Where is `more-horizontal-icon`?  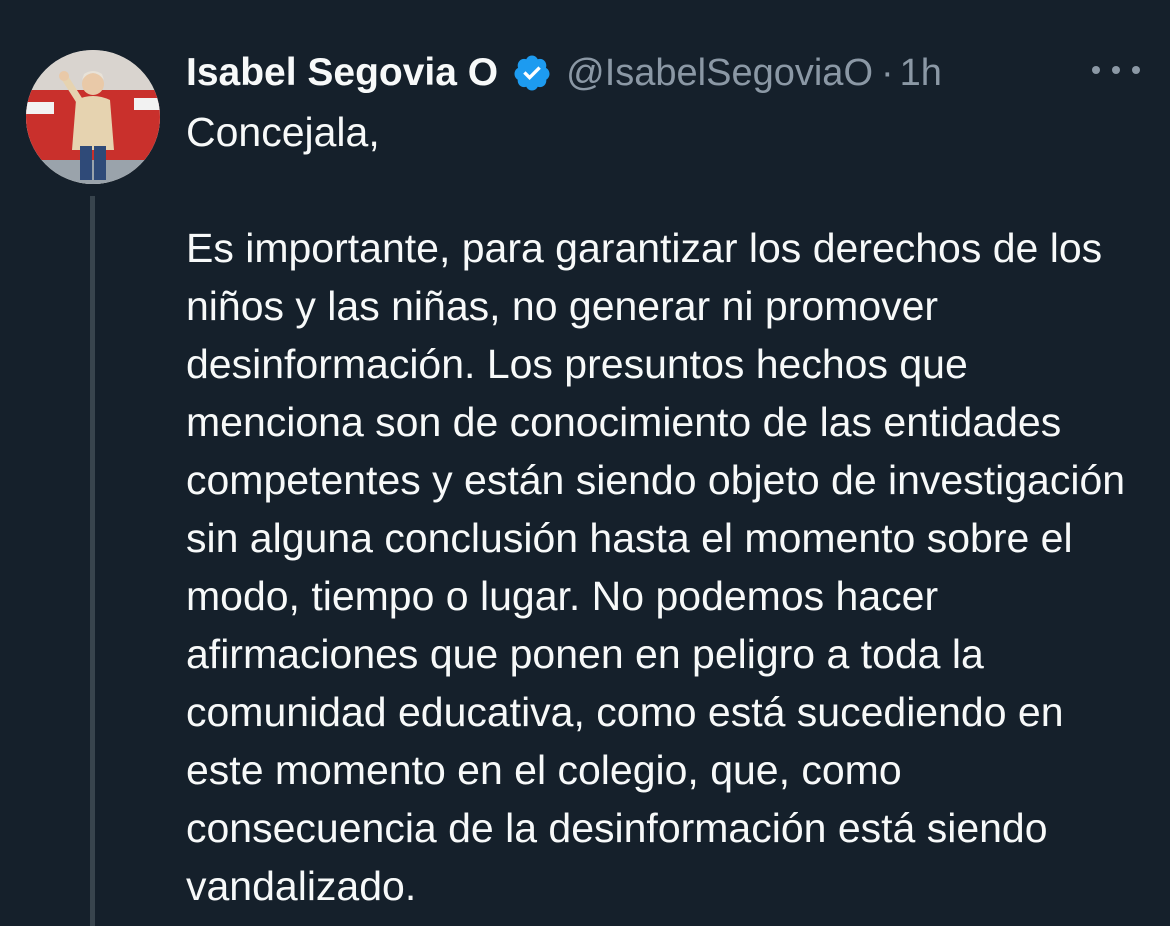 more-horizontal-icon is located at coordinates (1116, 70).